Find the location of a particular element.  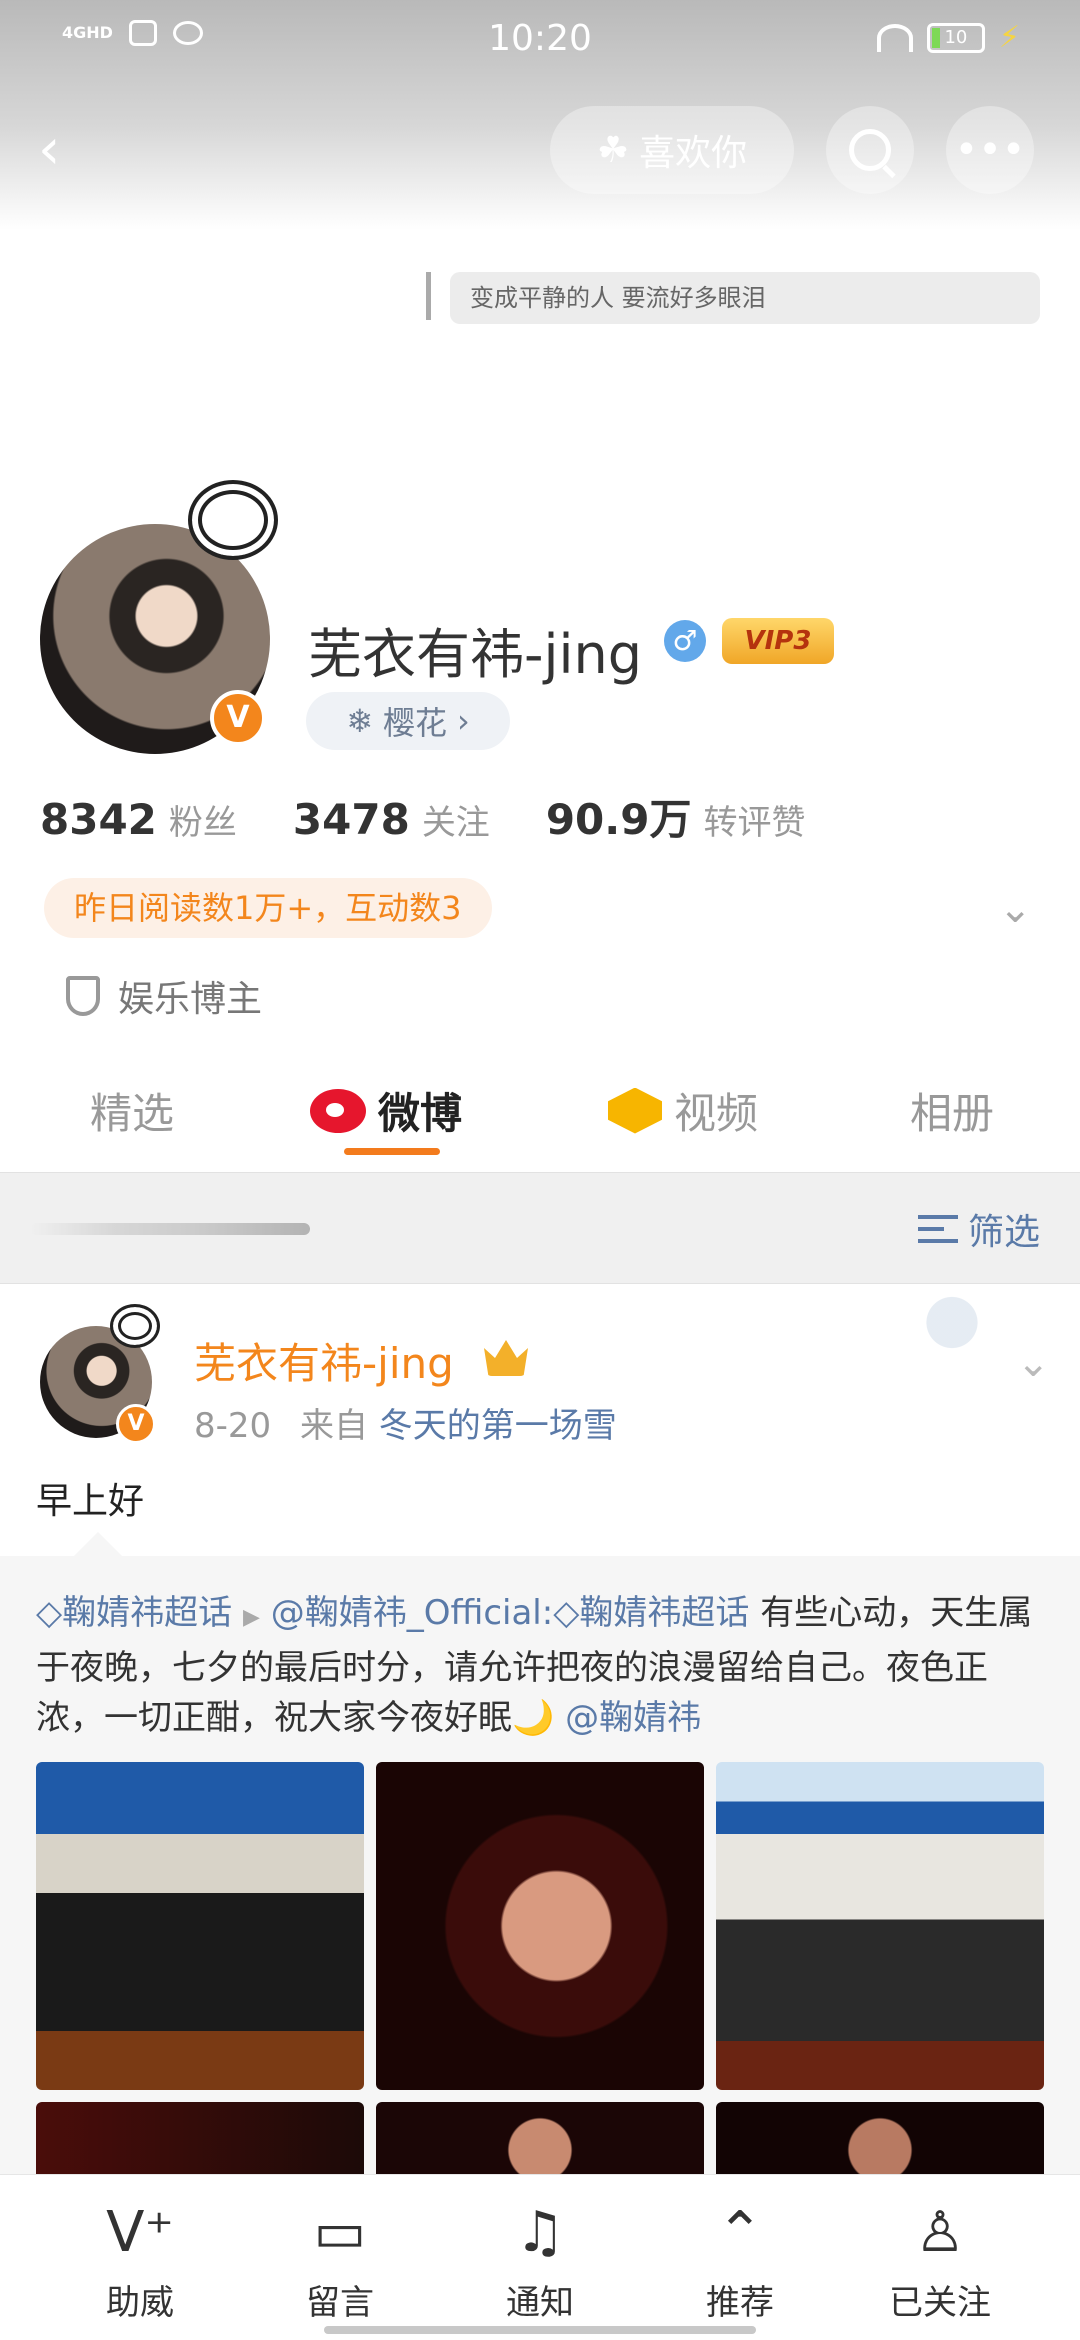

active-tab-indicator is located at coordinates (392, 1151).